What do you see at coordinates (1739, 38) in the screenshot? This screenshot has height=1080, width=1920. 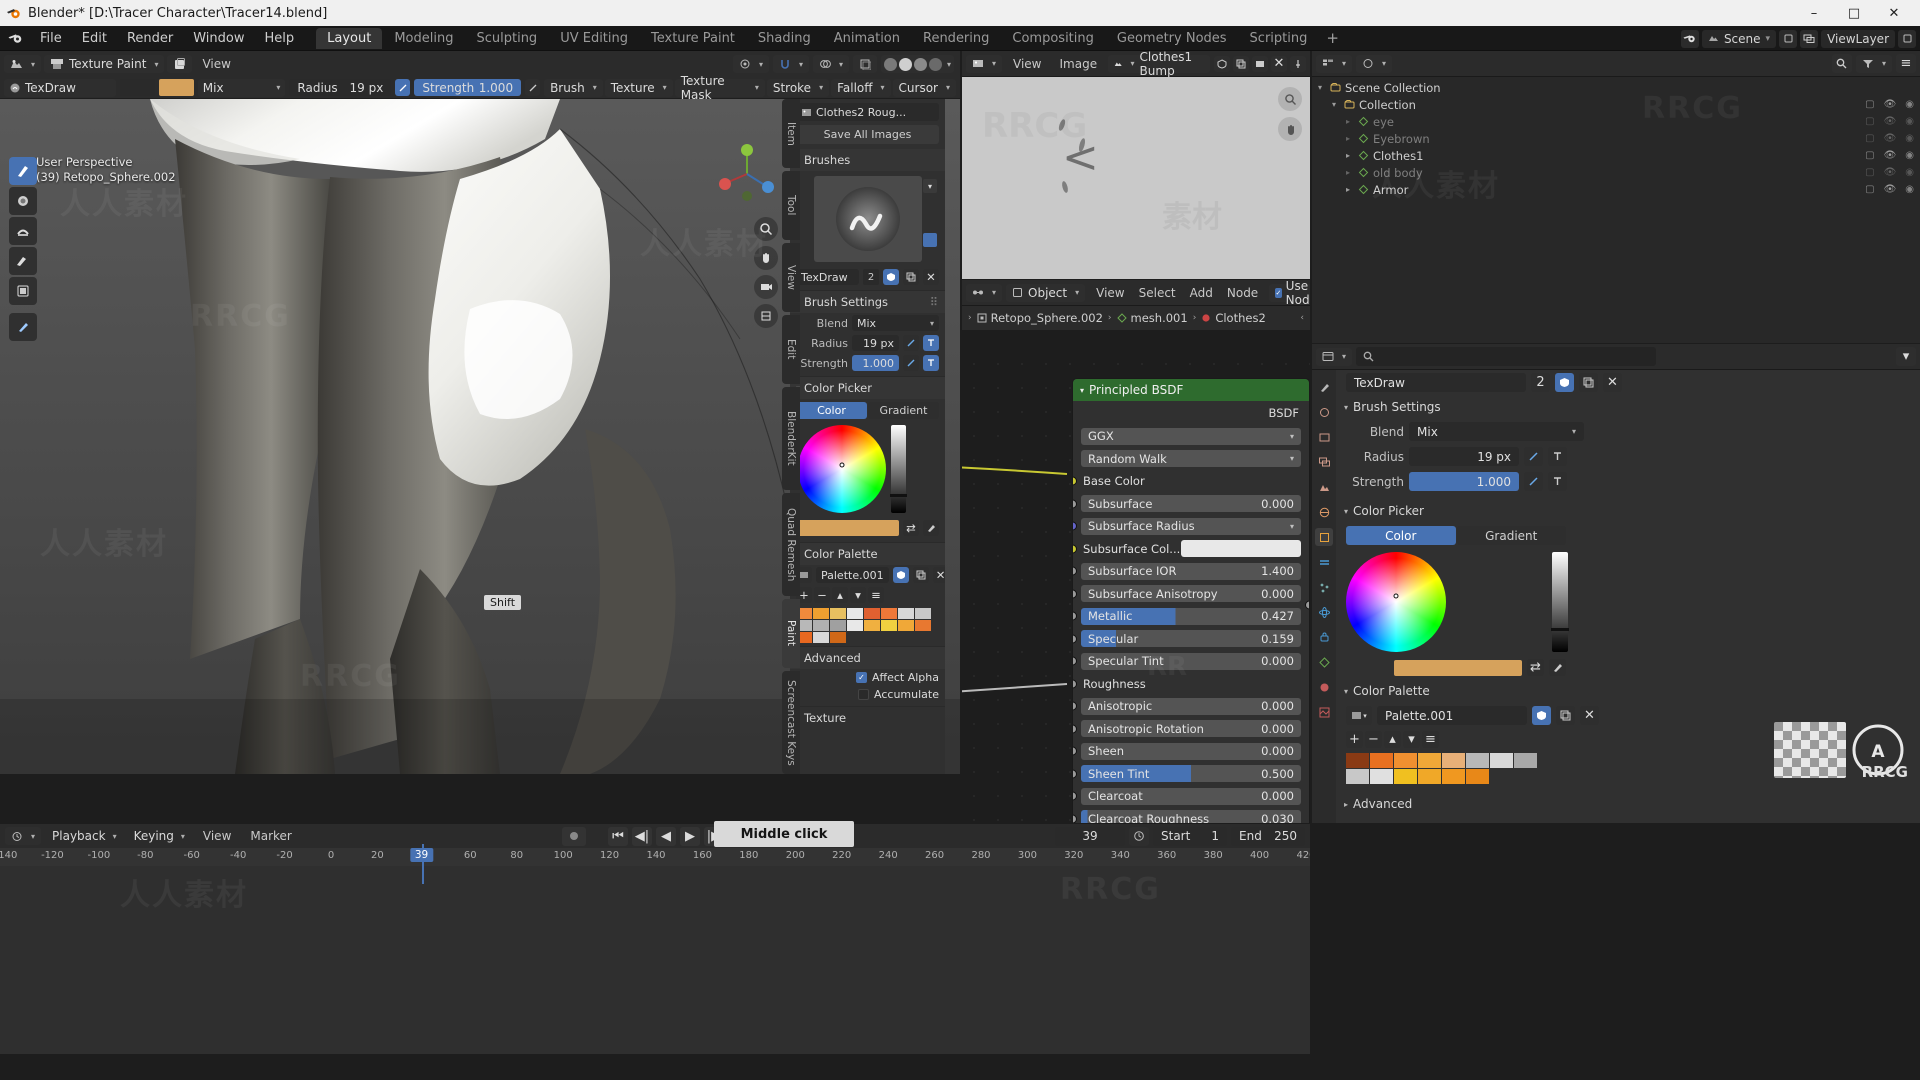 I see `scene-selector: Scene ▾` at bounding box center [1739, 38].